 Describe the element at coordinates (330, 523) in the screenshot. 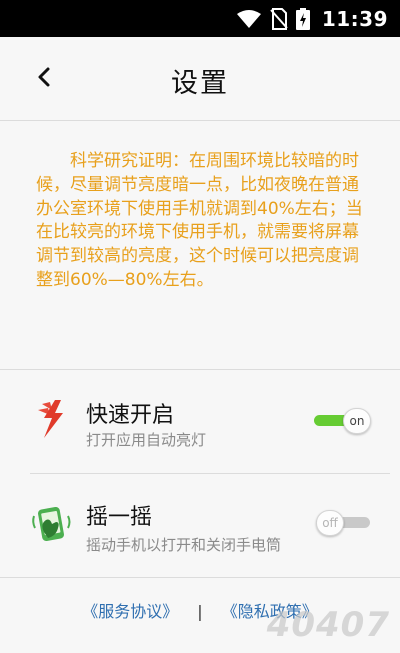

I see `toggle-knob: off` at that location.